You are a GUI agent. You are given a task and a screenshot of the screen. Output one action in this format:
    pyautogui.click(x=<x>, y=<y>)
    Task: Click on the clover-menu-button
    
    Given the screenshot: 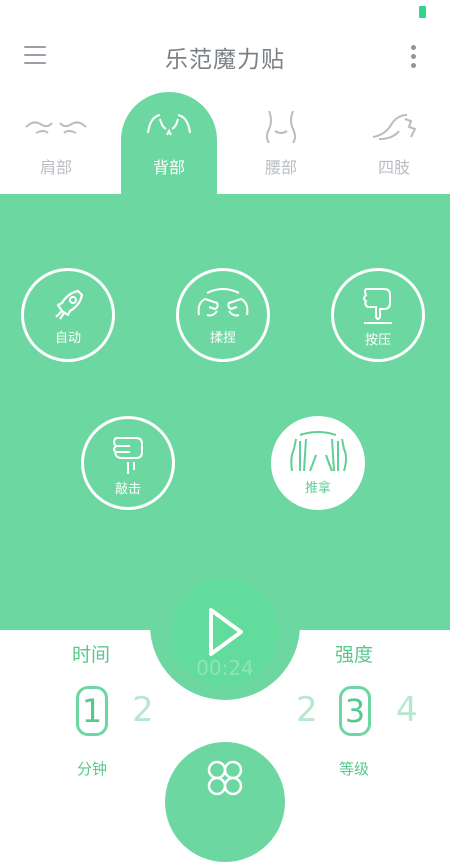 What is the action you would take?
    pyautogui.click(x=225, y=802)
    